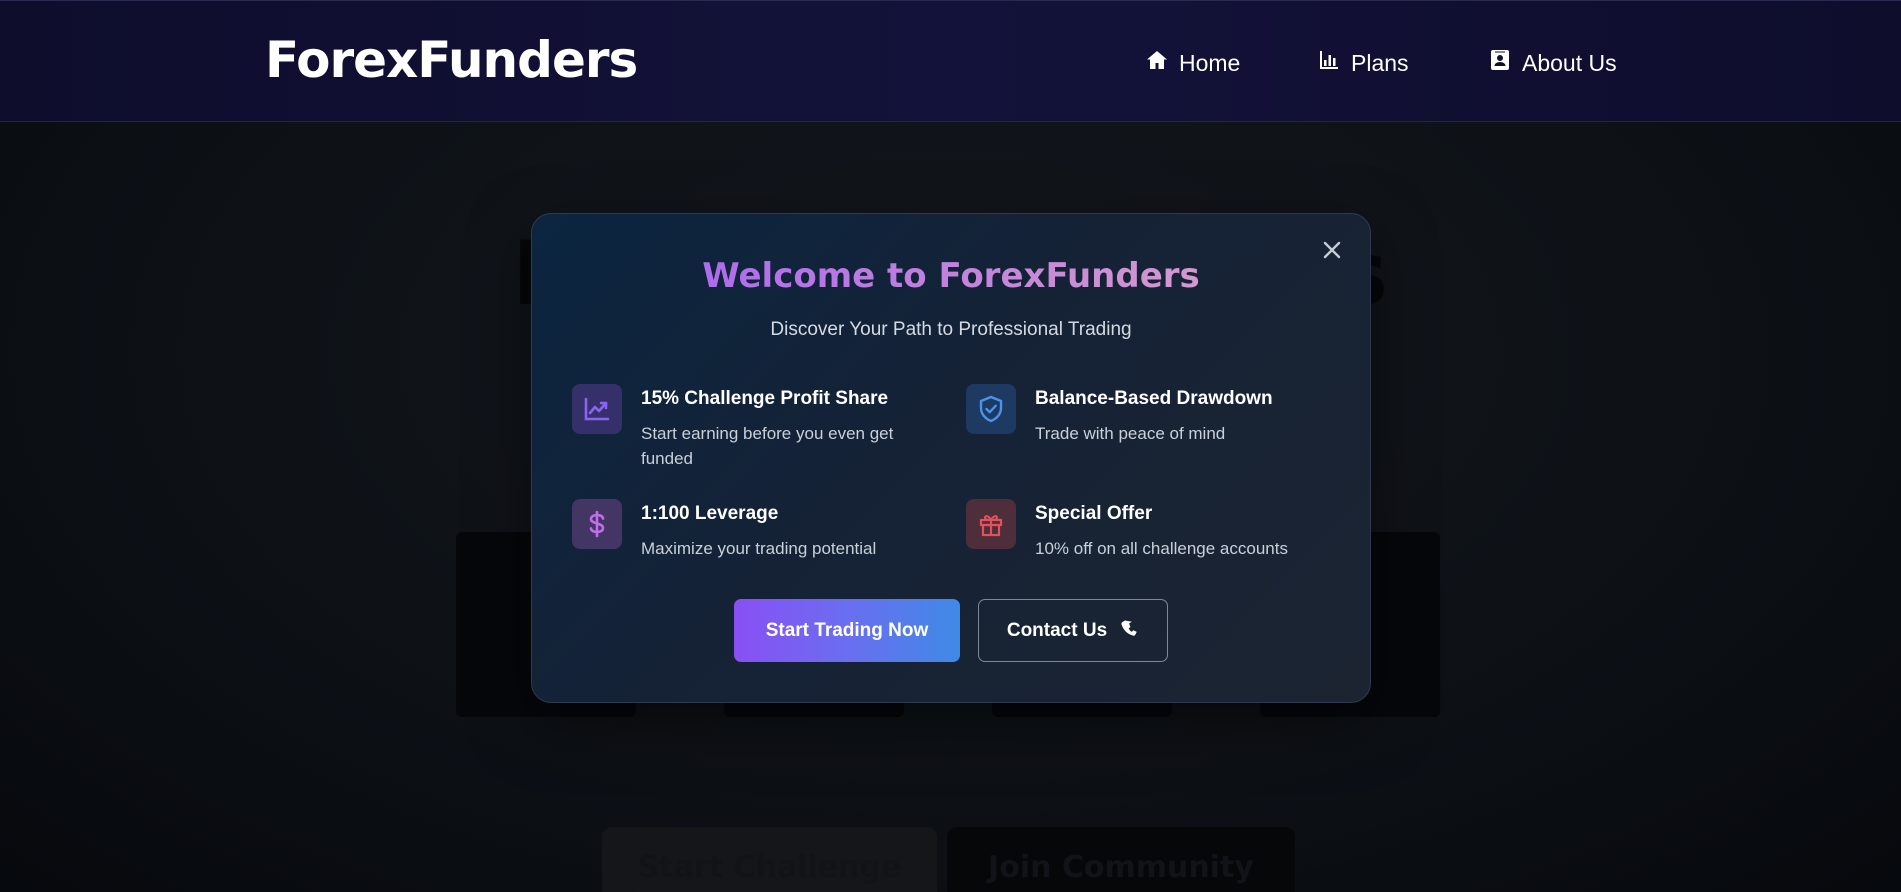 The image size is (1901, 892). Describe the element at coordinates (765, 398) in the screenshot. I see `feature-title: 15% Challenge Profit Share` at that location.